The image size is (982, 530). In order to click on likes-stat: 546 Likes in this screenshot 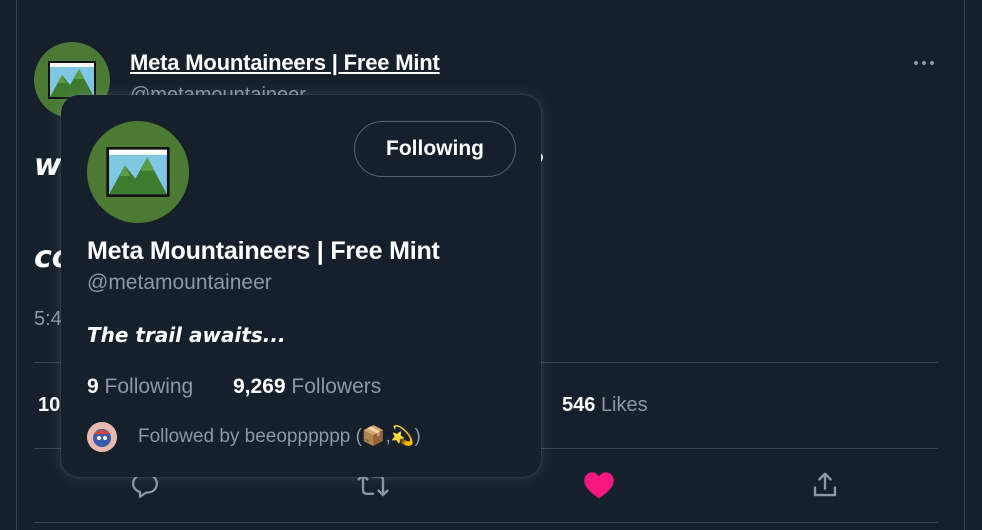, I will do `click(605, 405)`.